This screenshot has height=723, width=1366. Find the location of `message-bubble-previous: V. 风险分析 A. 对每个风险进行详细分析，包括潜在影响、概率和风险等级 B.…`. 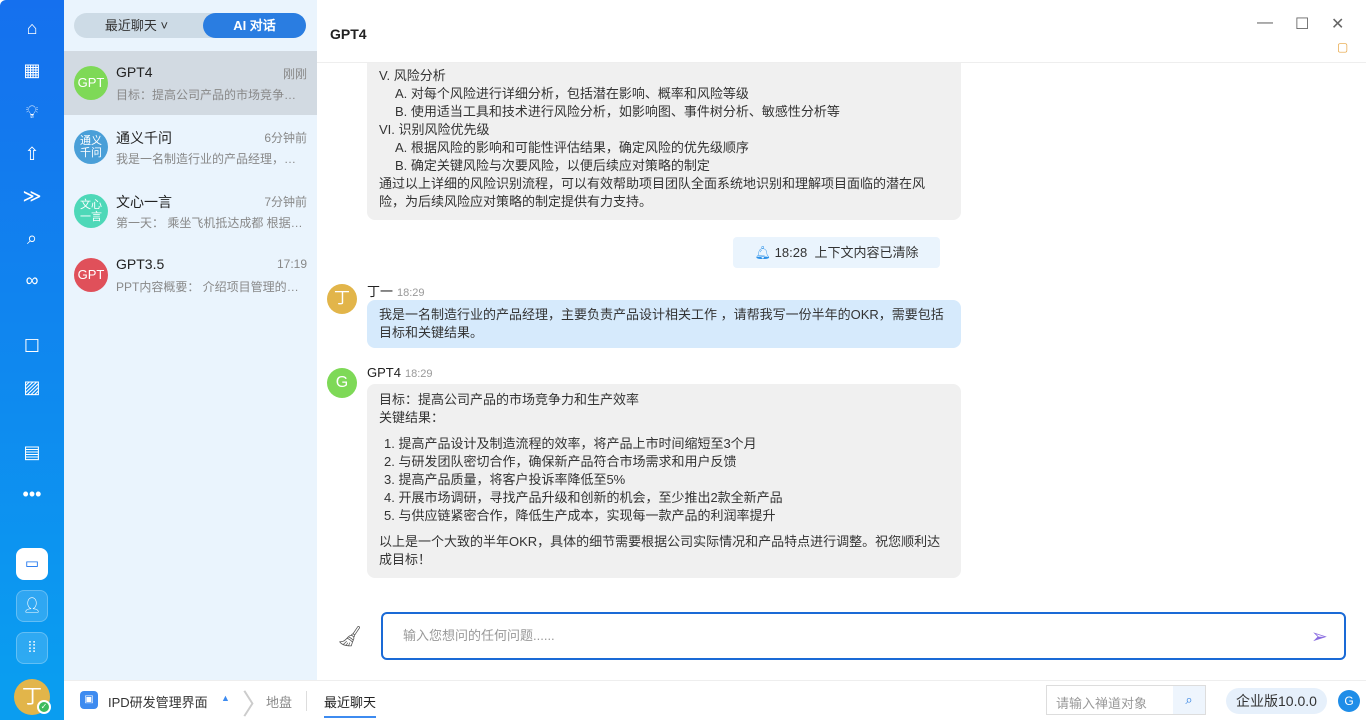

message-bubble-previous: V. 风险分析 A. 对每个风险进行详细分析，包括潜在影响、概率和风险等级 B.… is located at coordinates (664, 139).